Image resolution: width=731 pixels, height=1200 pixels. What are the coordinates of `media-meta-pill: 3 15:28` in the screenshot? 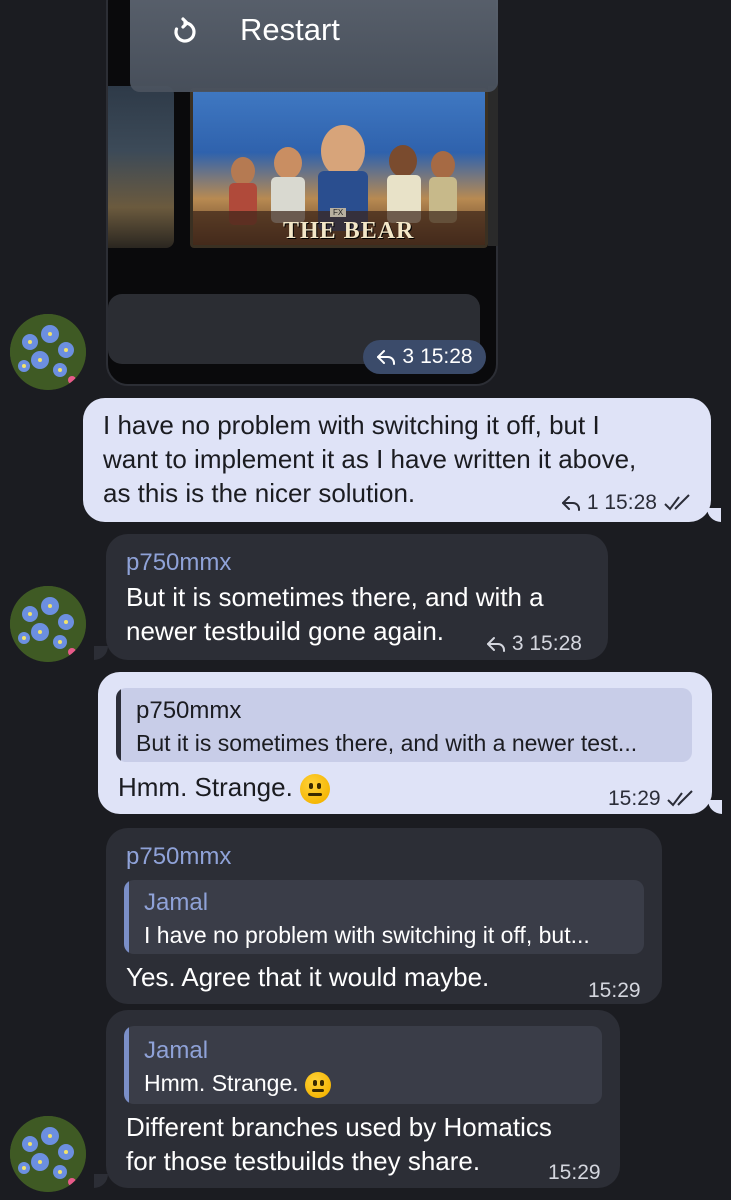 It's located at (424, 357).